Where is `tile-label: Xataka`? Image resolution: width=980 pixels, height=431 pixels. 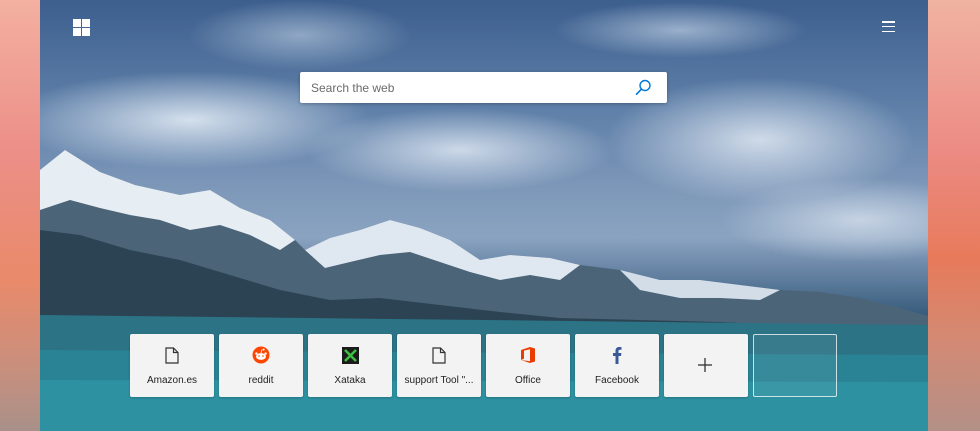 tile-label: Xataka is located at coordinates (350, 380).